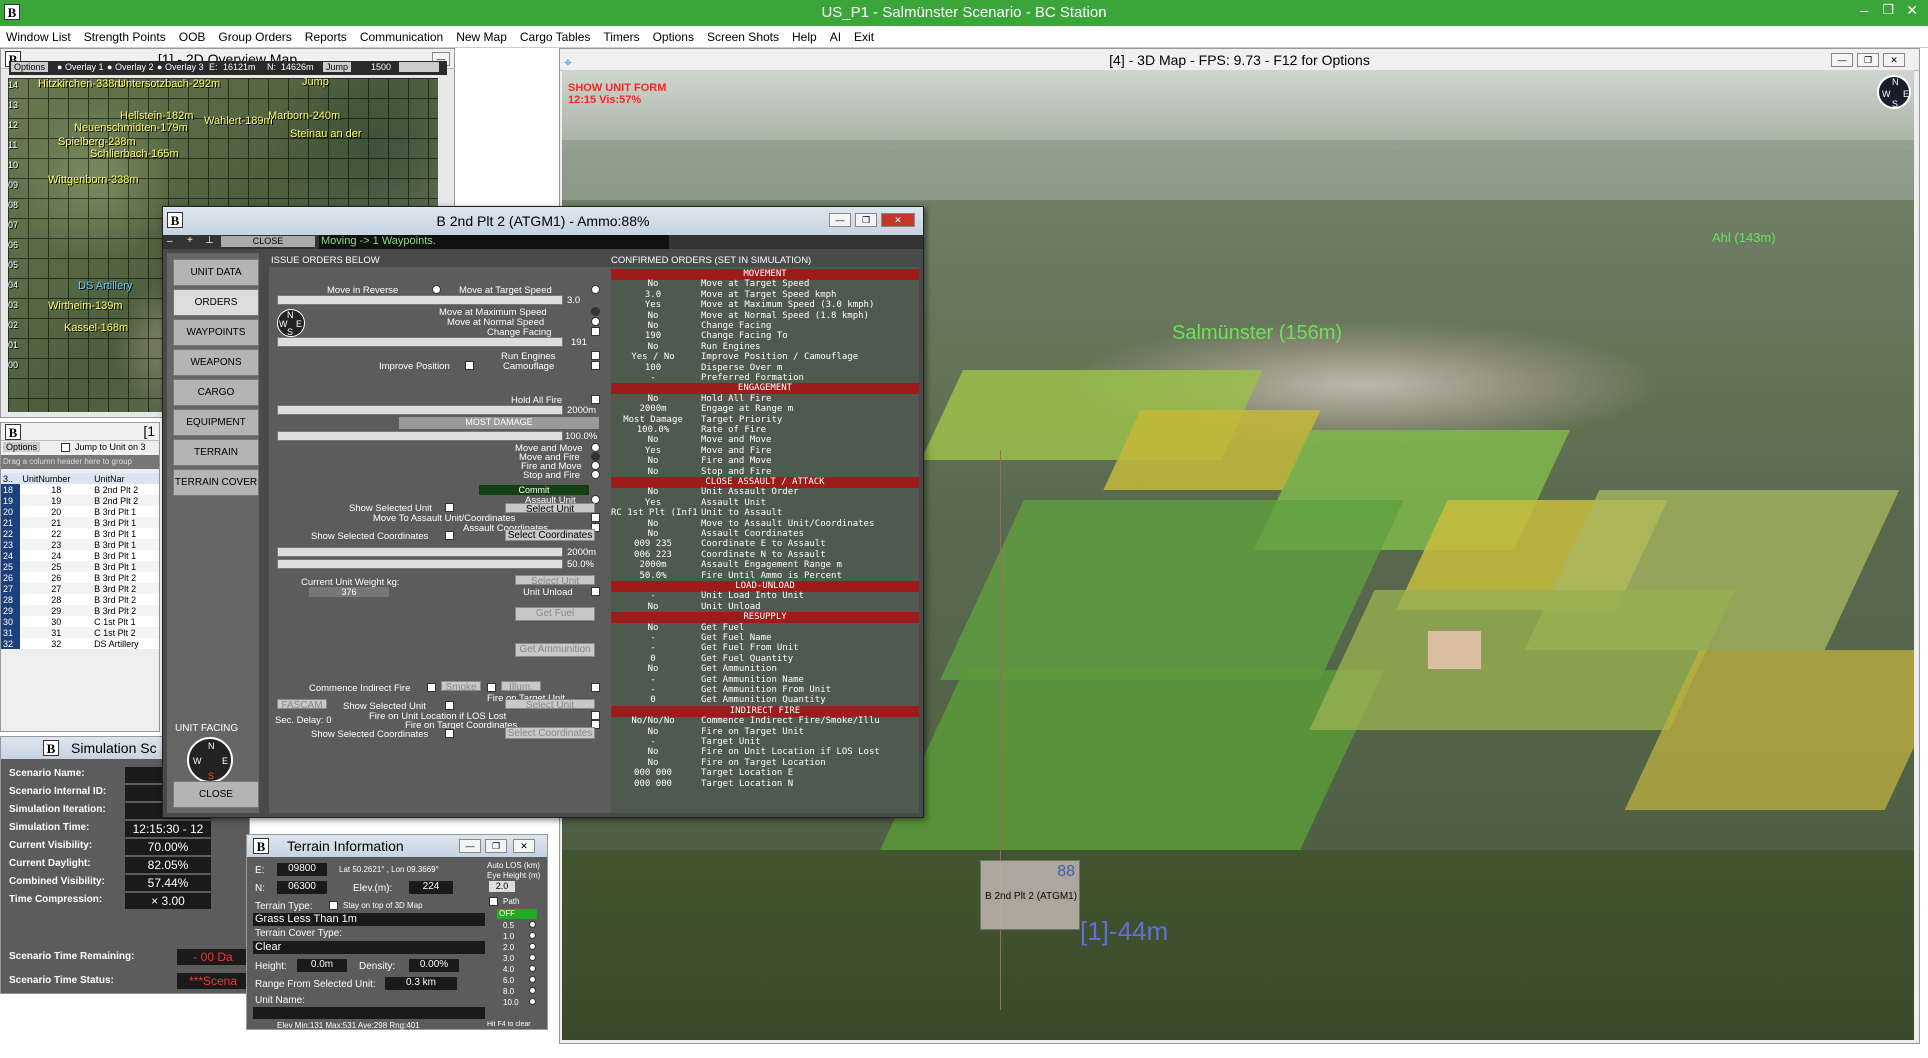 The image size is (1928, 1058). What do you see at coordinates (508, 958) in the screenshot?
I see `los-range-option: 3.0` at bounding box center [508, 958].